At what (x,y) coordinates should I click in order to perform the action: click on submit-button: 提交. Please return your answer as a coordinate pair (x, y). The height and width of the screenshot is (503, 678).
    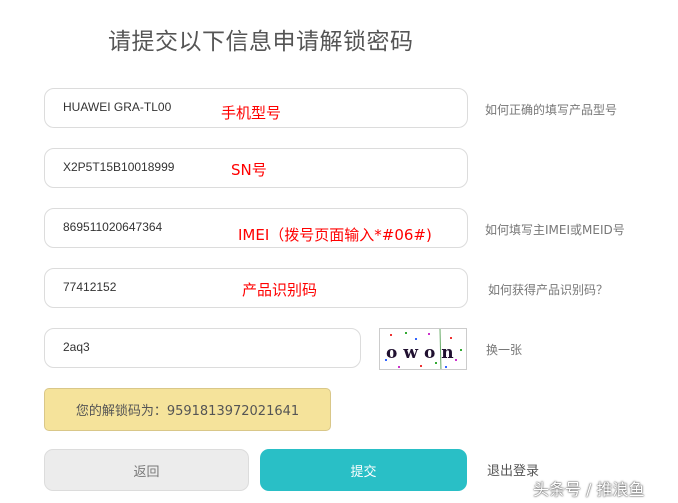
    Looking at the image, I should click on (363, 470).